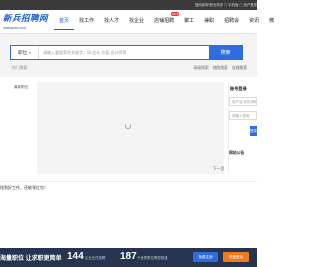 The image size is (320, 267). I want to click on search-area: 职位 ▾ 搜索 热门搜索: 高级搜索 地图搜索 店铺搜索, so click(128, 55).